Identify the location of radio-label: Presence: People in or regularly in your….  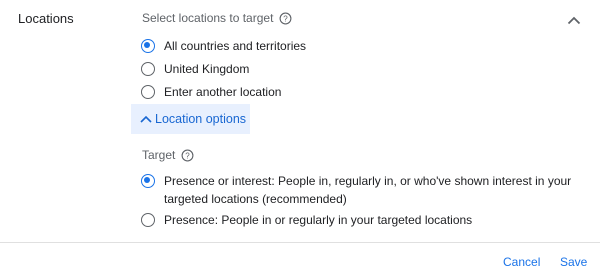
(318, 220).